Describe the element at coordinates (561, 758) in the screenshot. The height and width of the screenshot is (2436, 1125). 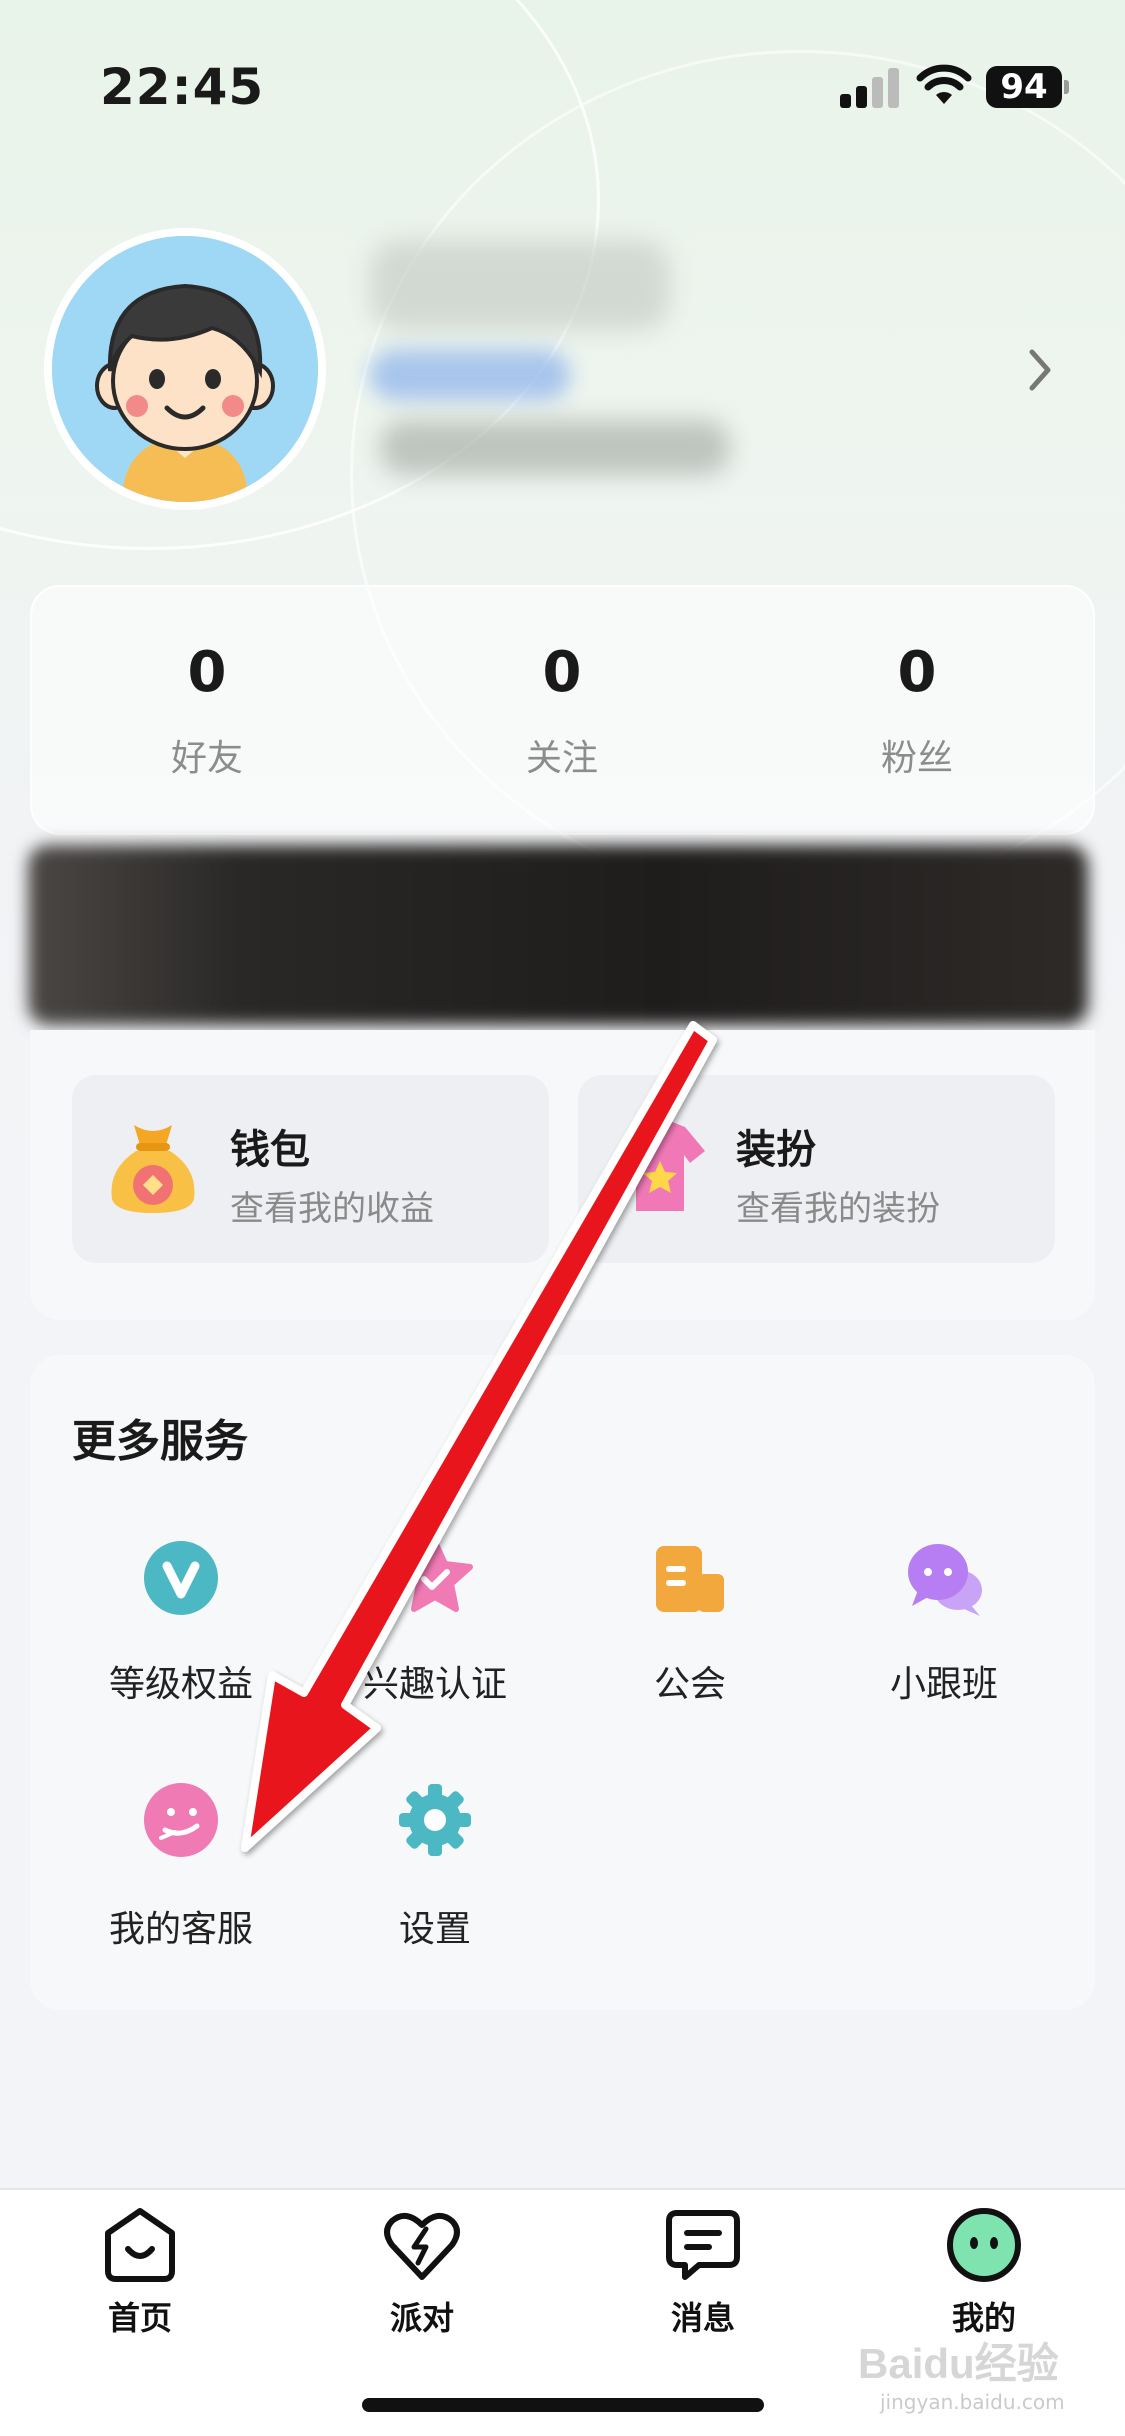
I see `stat-label: 关注` at that location.